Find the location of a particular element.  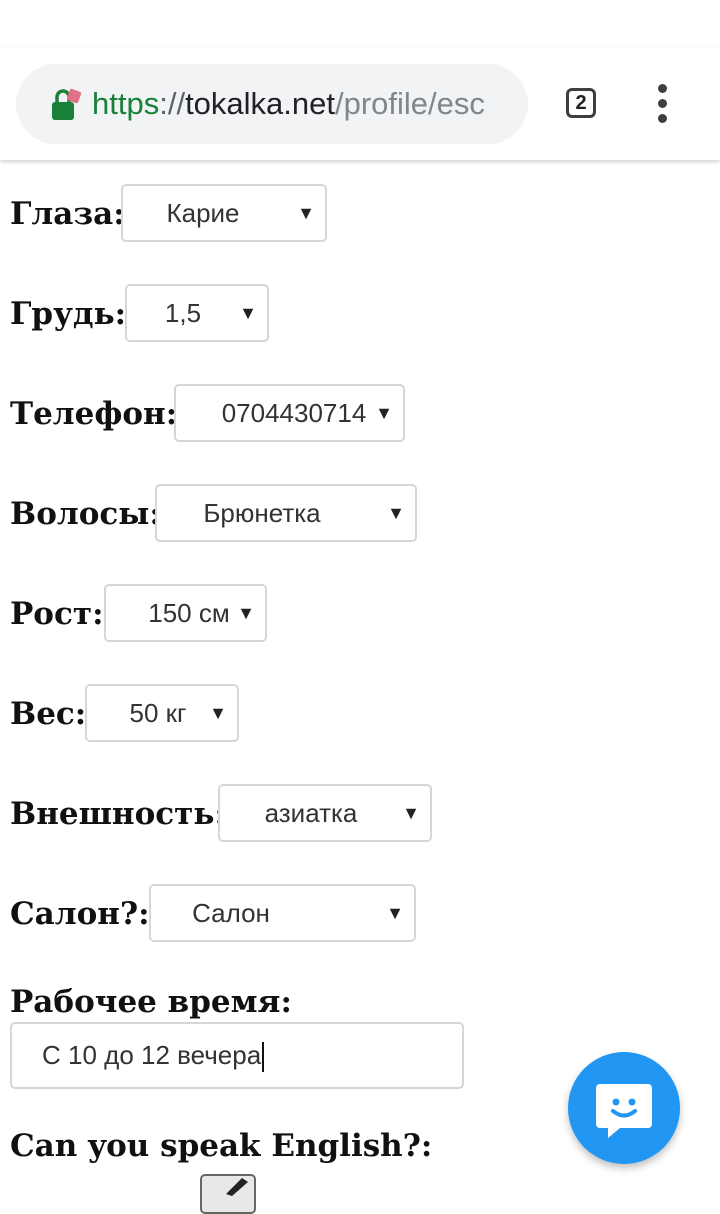

eyes-select: Карие ▼ is located at coordinates (224, 213).